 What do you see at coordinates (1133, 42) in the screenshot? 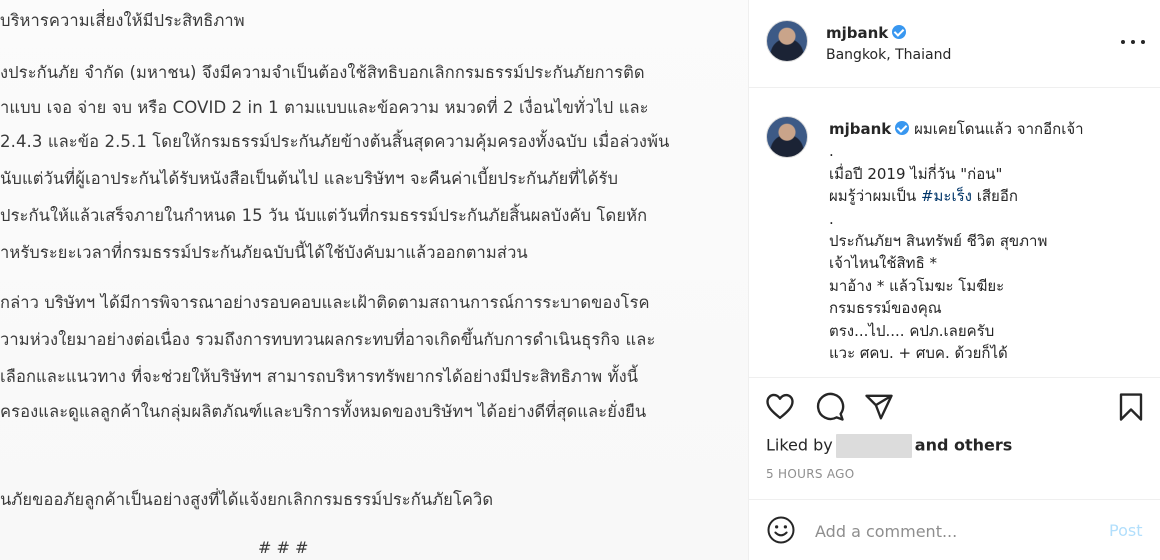
I see `more-options-icon` at bounding box center [1133, 42].